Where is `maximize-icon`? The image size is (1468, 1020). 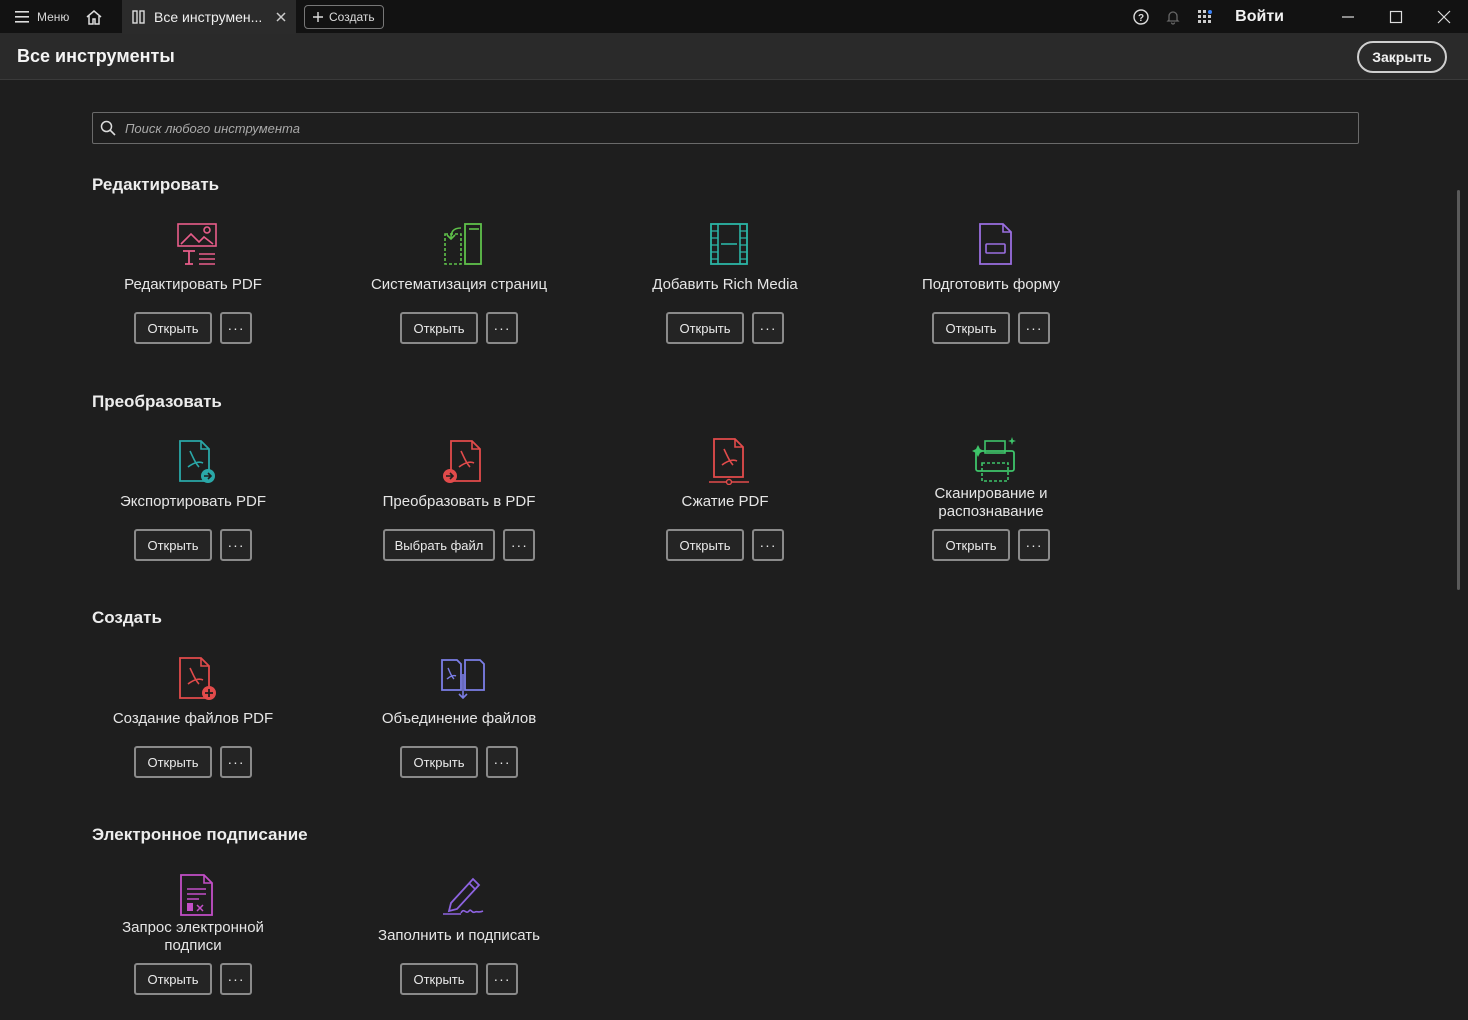 maximize-icon is located at coordinates (1396, 17).